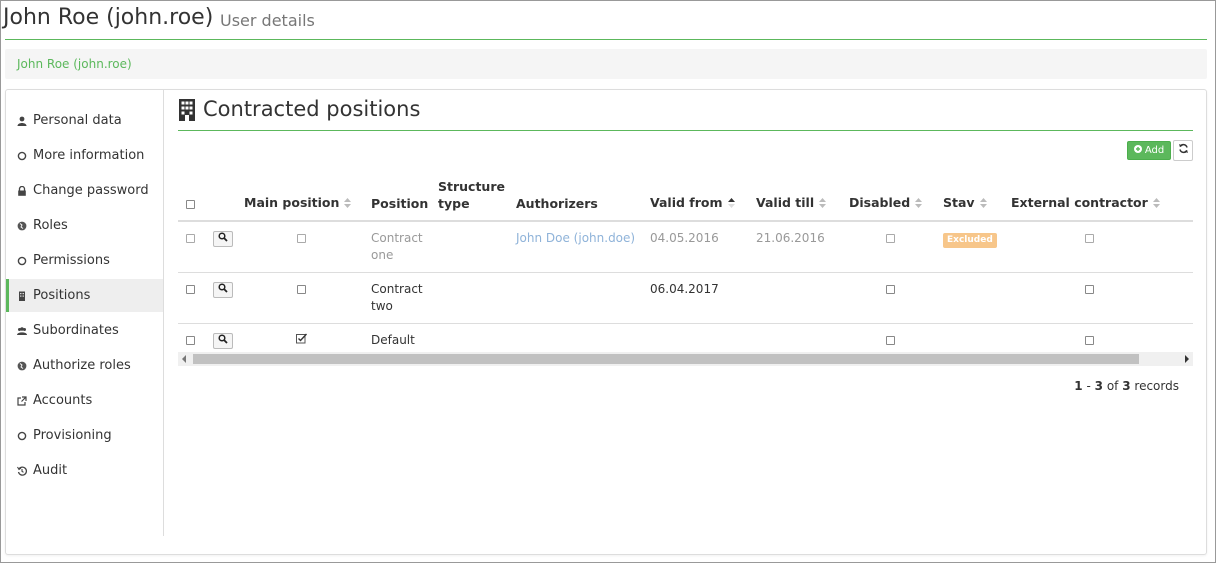 The image size is (1216, 563). What do you see at coordinates (84, 470) in the screenshot?
I see `sidebar-item-audit: Audit` at bounding box center [84, 470].